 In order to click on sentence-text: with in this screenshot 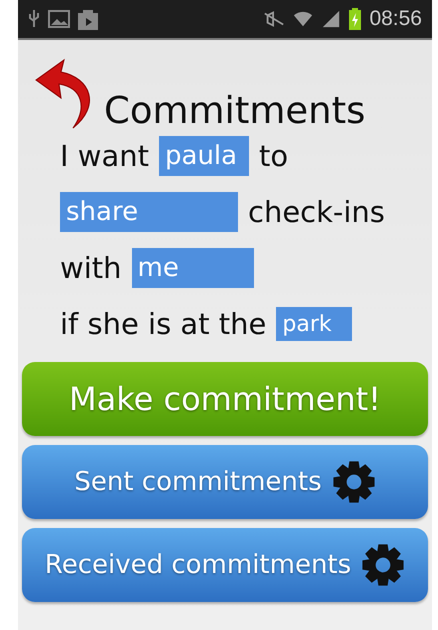, I will do `click(91, 268)`.